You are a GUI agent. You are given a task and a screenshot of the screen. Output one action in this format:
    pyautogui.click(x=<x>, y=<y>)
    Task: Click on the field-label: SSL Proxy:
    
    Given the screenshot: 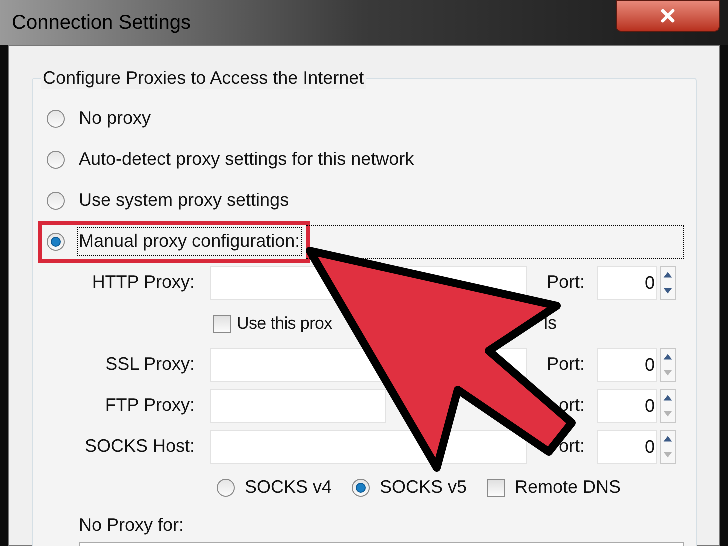 What is the action you would take?
    pyautogui.click(x=149, y=364)
    